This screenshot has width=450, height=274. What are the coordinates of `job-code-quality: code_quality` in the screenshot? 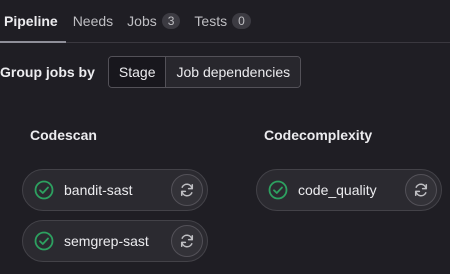 It's located at (349, 190).